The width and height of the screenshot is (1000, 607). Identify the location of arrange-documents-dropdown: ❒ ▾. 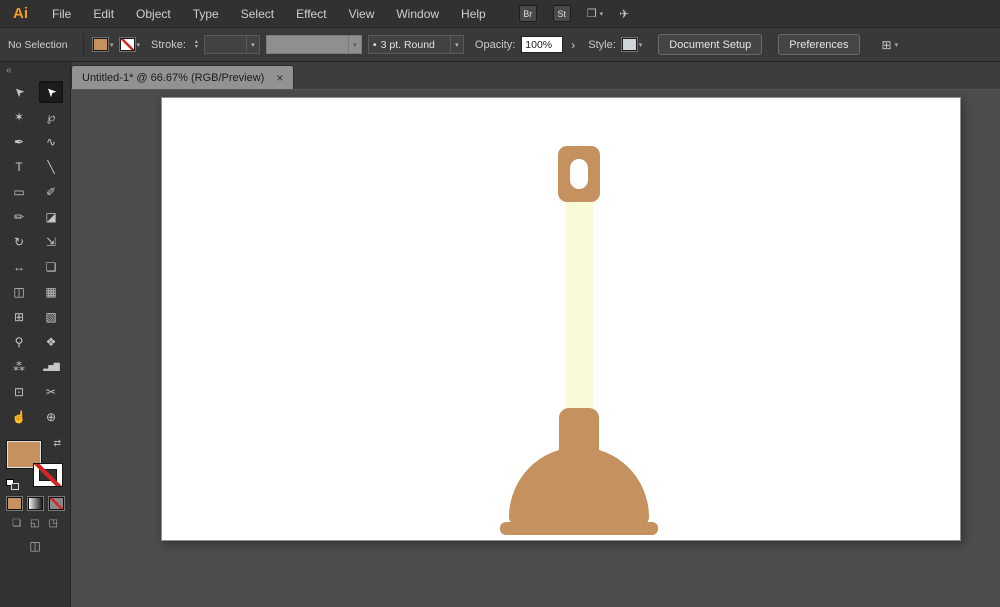
(595, 13).